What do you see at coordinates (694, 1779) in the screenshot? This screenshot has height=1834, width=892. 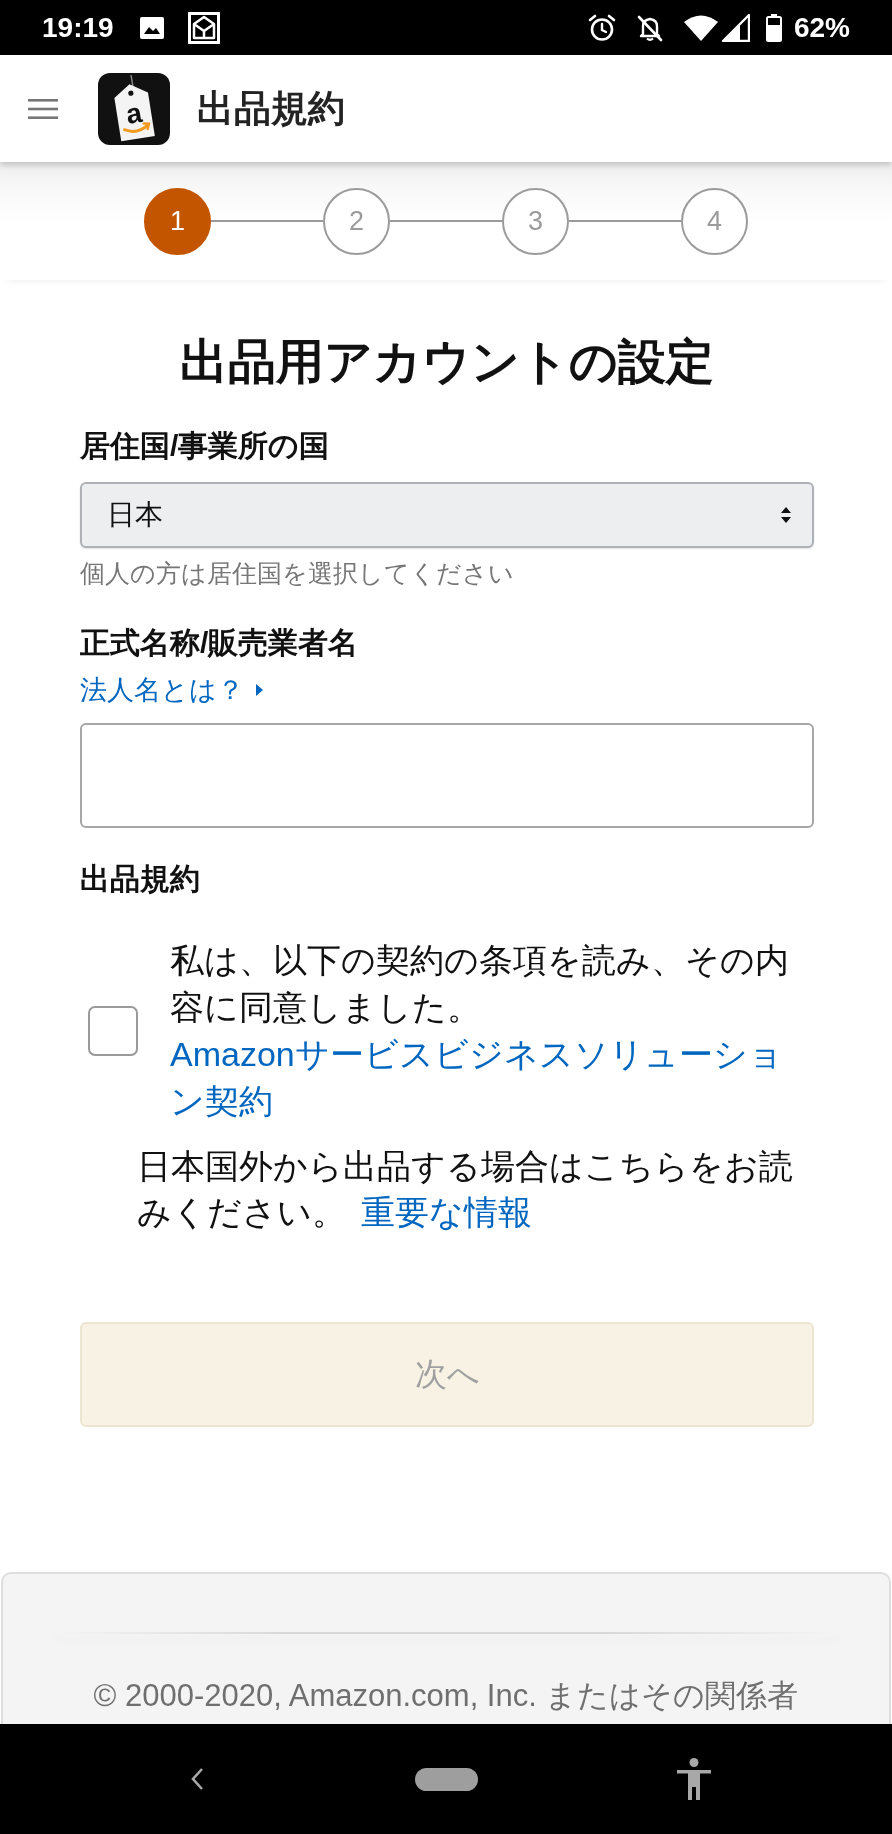 I see `accessibility-icon` at bounding box center [694, 1779].